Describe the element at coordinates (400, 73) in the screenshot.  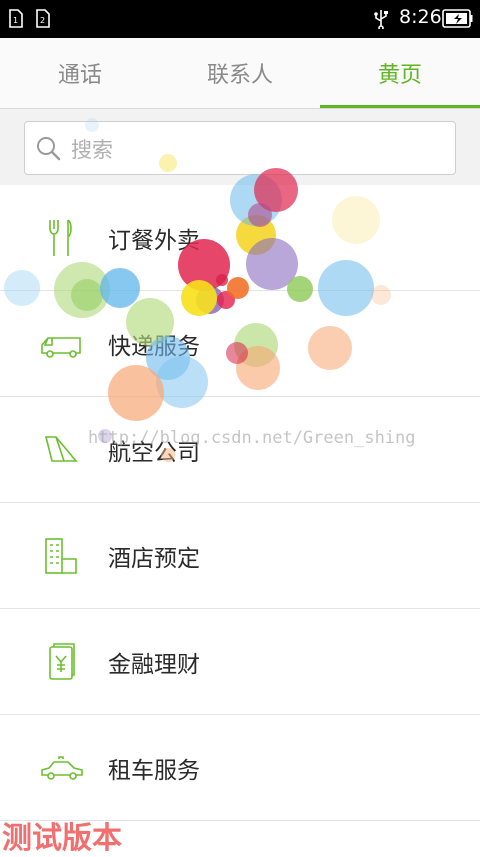
I see `tab-yellow-pages: 黄页` at that location.